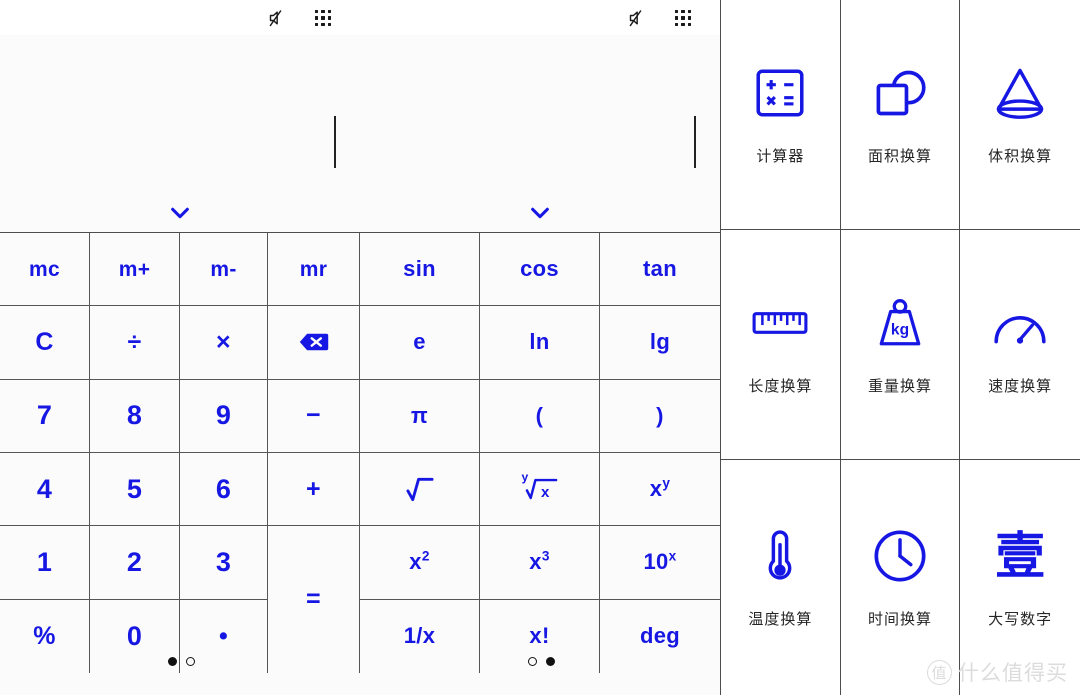 The width and height of the screenshot is (1080, 695). I want to click on key-minus: −, so click(314, 416).